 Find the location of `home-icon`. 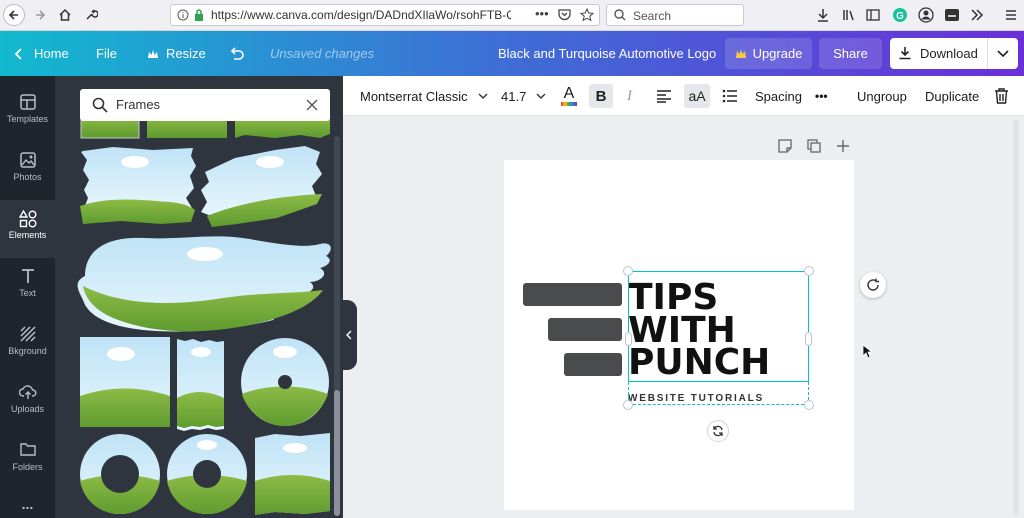

home-icon is located at coordinates (65, 15).